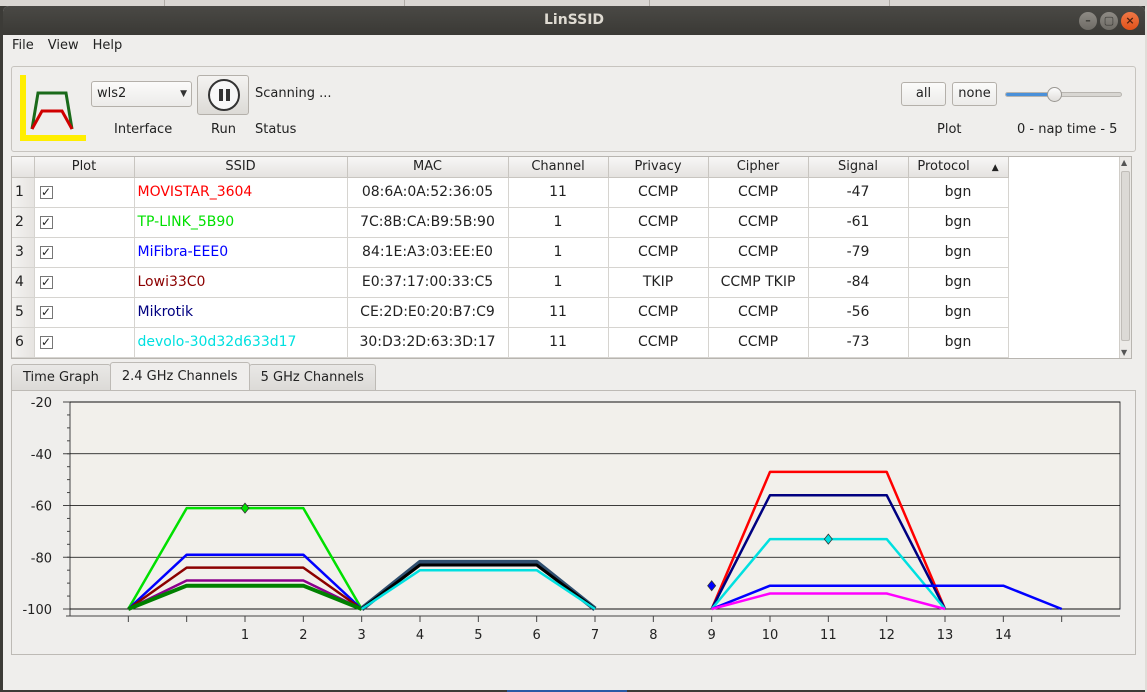  Describe the element at coordinates (974, 94) in the screenshot. I see `plot-none-button: none` at that location.